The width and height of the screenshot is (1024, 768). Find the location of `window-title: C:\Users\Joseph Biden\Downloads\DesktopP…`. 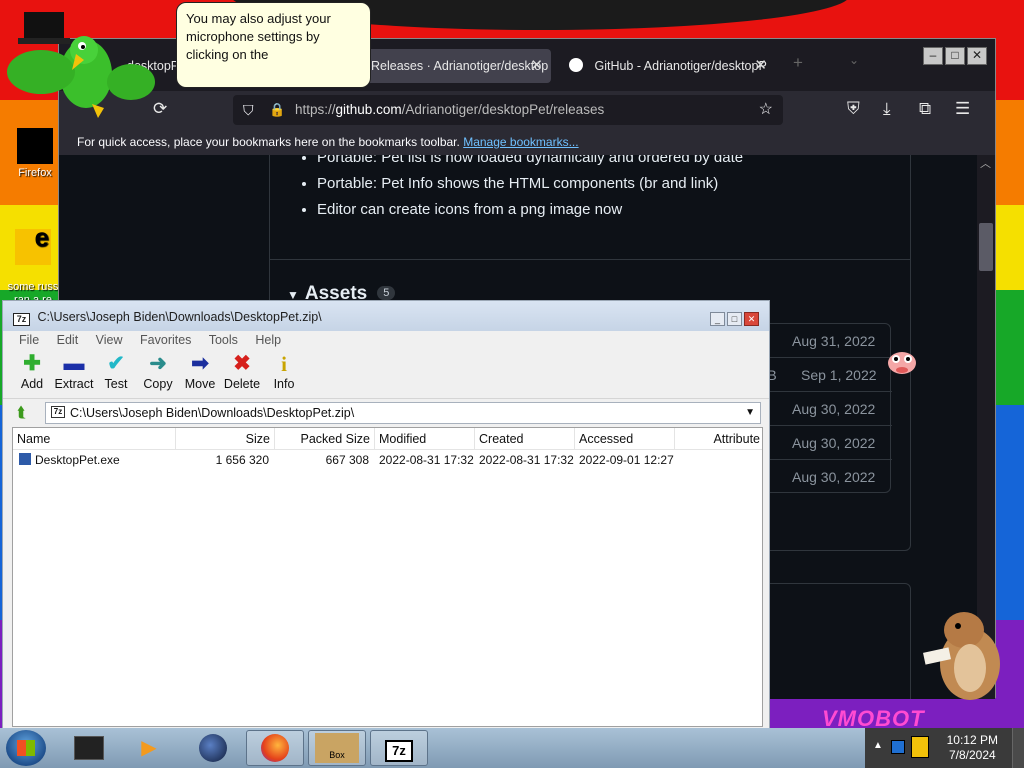

window-title: C:\Users\Joseph Biden\Downloads\DesktopP… is located at coordinates (179, 317).